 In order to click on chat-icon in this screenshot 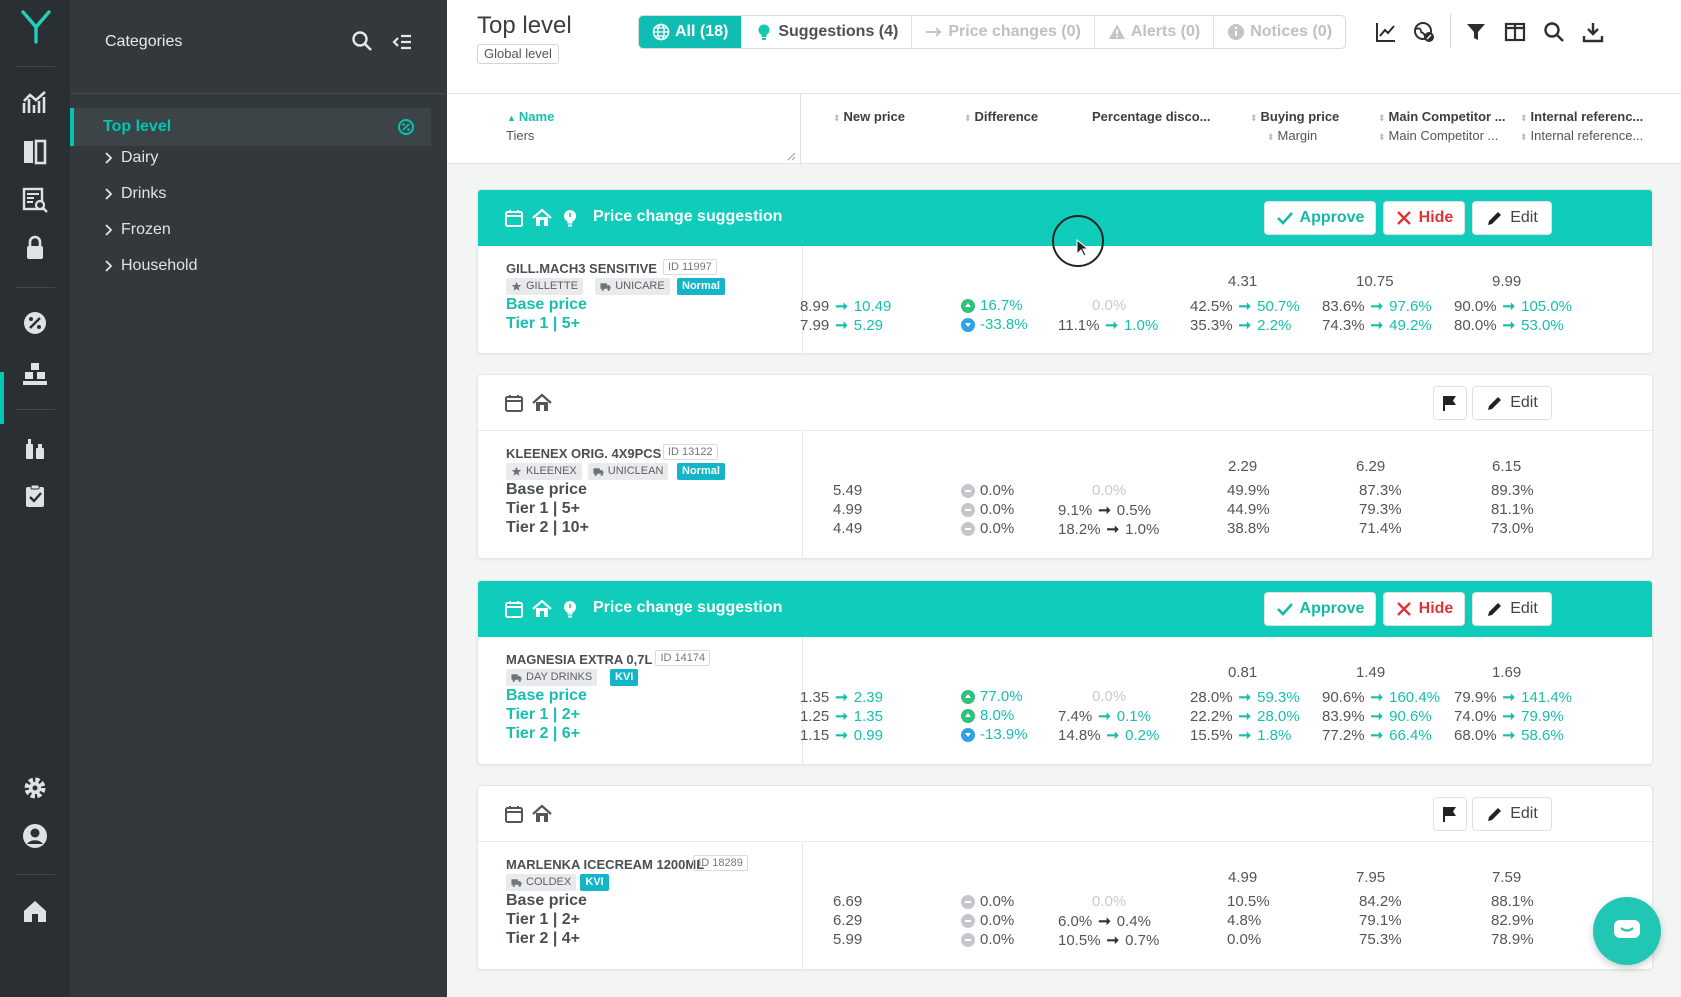, I will do `click(1627, 929)`.